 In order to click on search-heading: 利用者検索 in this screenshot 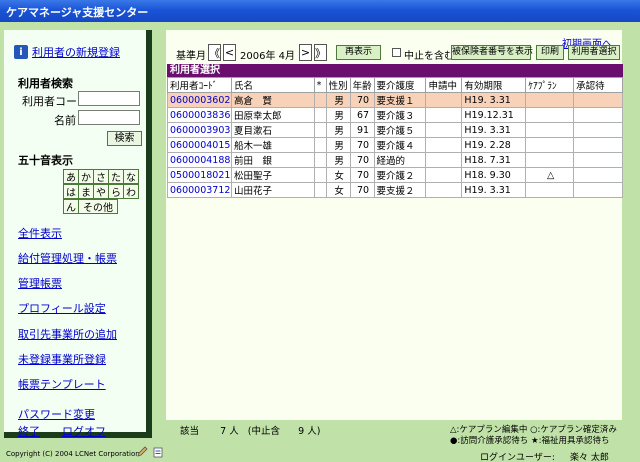, I will do `click(45, 83)`.